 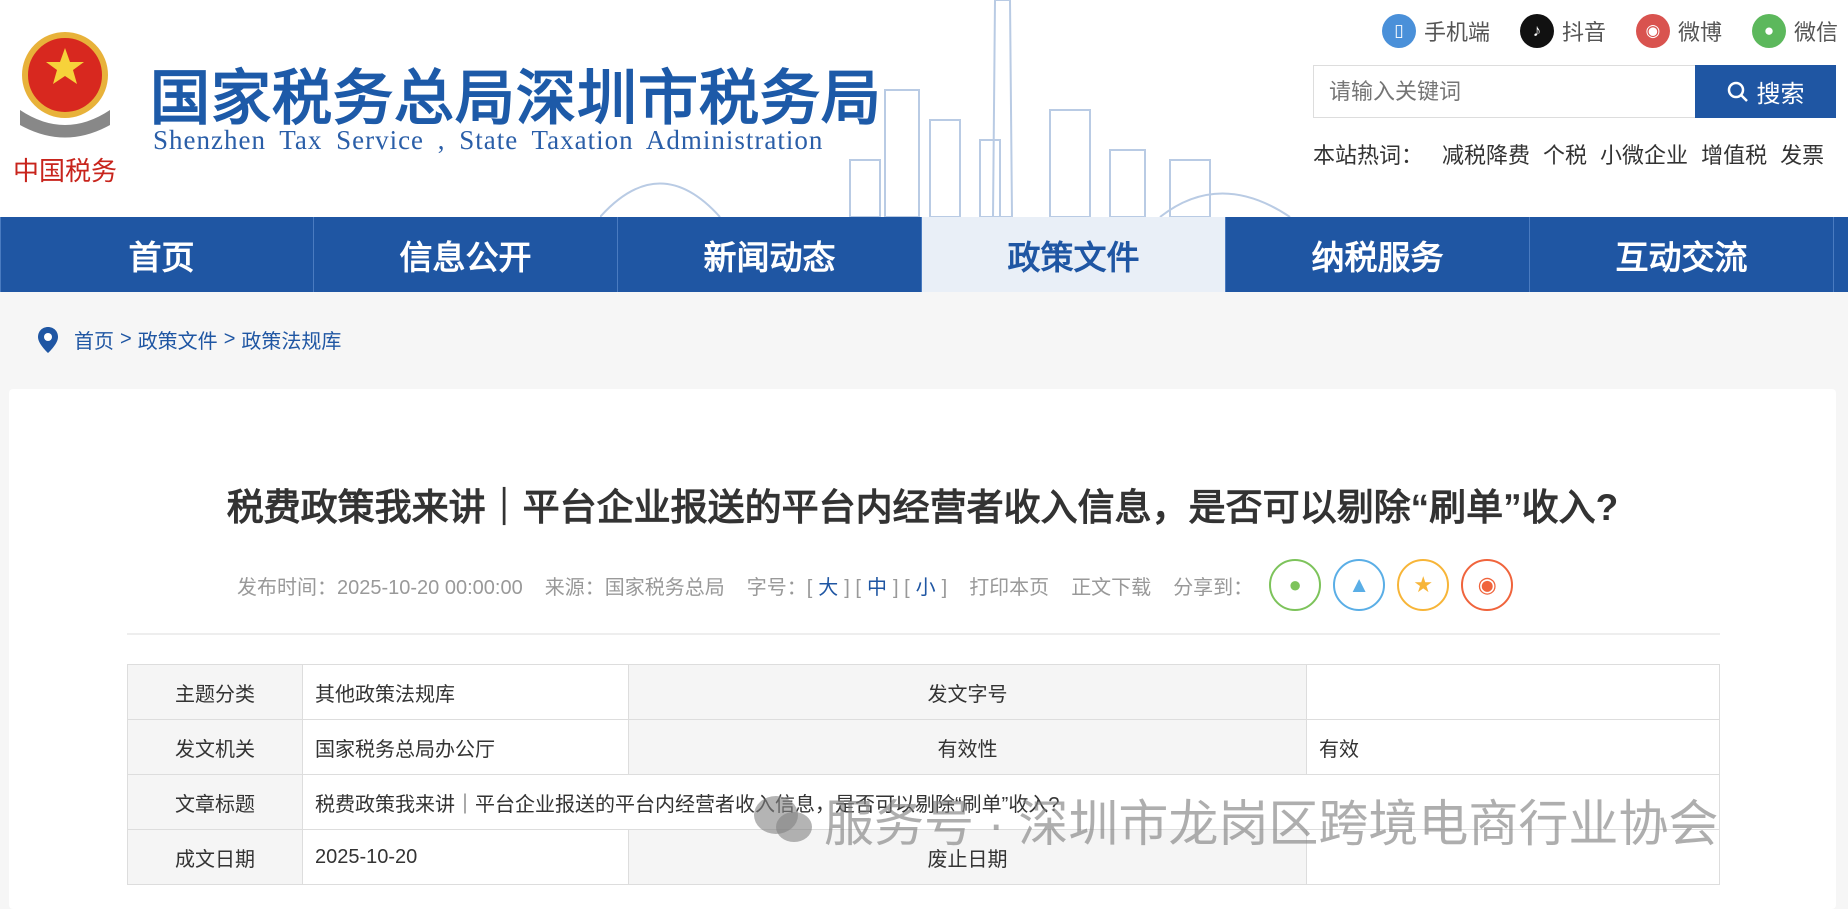 What do you see at coordinates (877, 588) in the screenshot?
I see `font-medium: 中` at bounding box center [877, 588].